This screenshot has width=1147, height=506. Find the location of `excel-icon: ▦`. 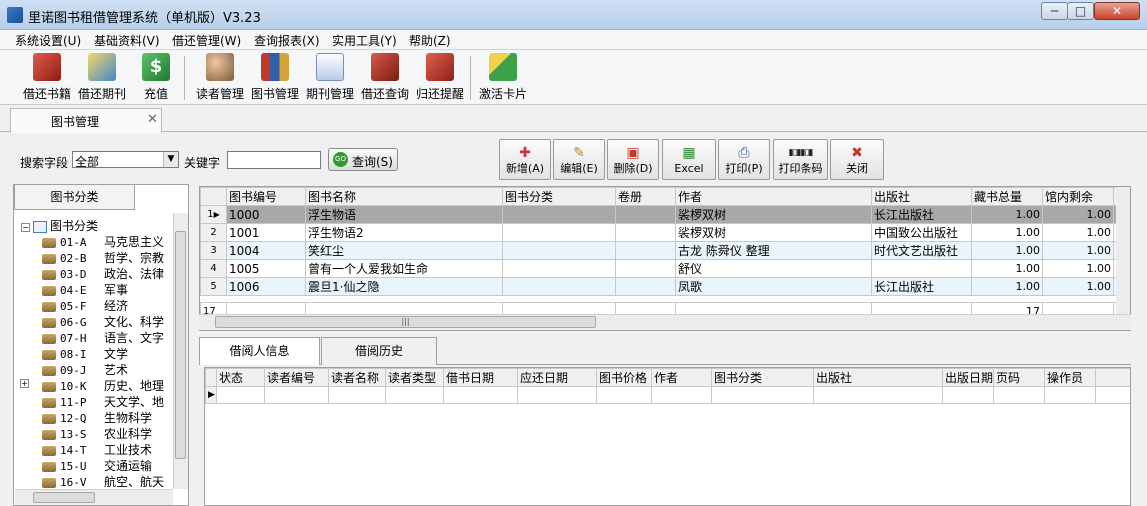

excel-icon: ▦ is located at coordinates (689, 153).